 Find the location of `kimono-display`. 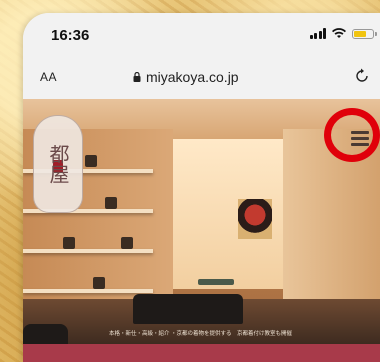

kimono-display is located at coordinates (255, 219).